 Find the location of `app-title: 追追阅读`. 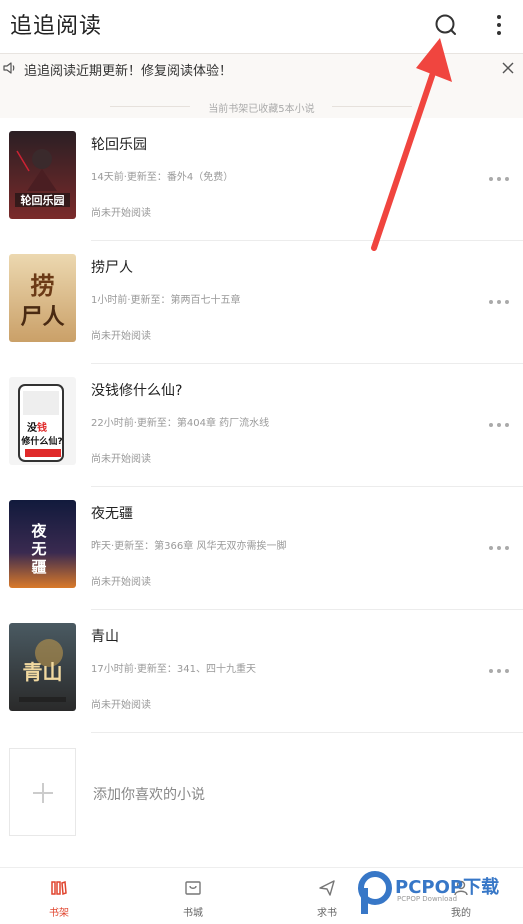

app-title: 追追阅读 is located at coordinates (56, 26).